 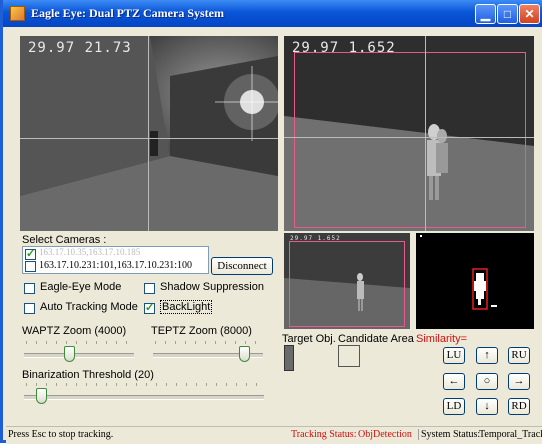 I want to click on circle-icon: ○, so click(x=487, y=381).